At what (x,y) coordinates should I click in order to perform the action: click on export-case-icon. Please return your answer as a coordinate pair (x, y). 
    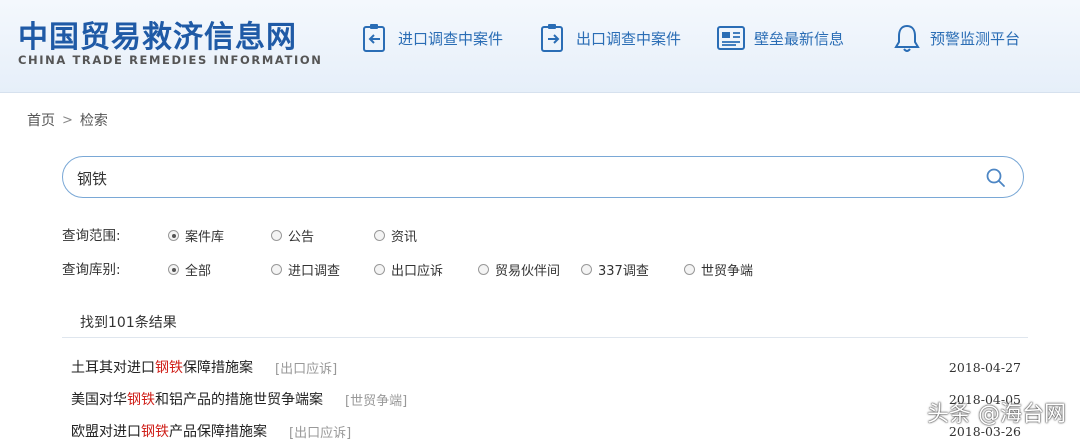
    Looking at the image, I should click on (553, 38).